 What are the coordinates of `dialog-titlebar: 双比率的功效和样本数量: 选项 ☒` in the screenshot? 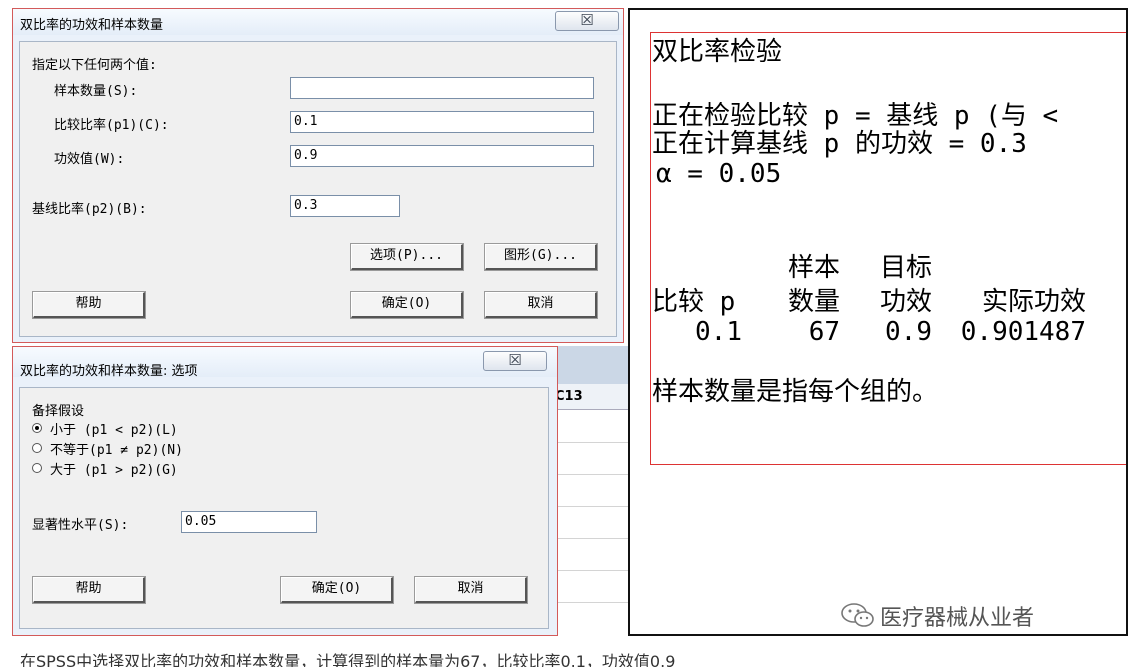 It's located at (285, 363).